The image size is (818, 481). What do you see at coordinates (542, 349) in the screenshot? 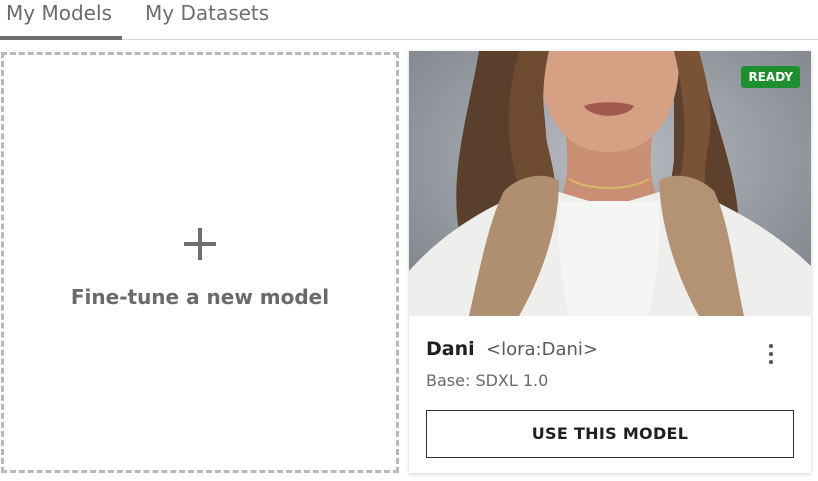
I see `model-lora-tag: <lora:Dani>` at bounding box center [542, 349].